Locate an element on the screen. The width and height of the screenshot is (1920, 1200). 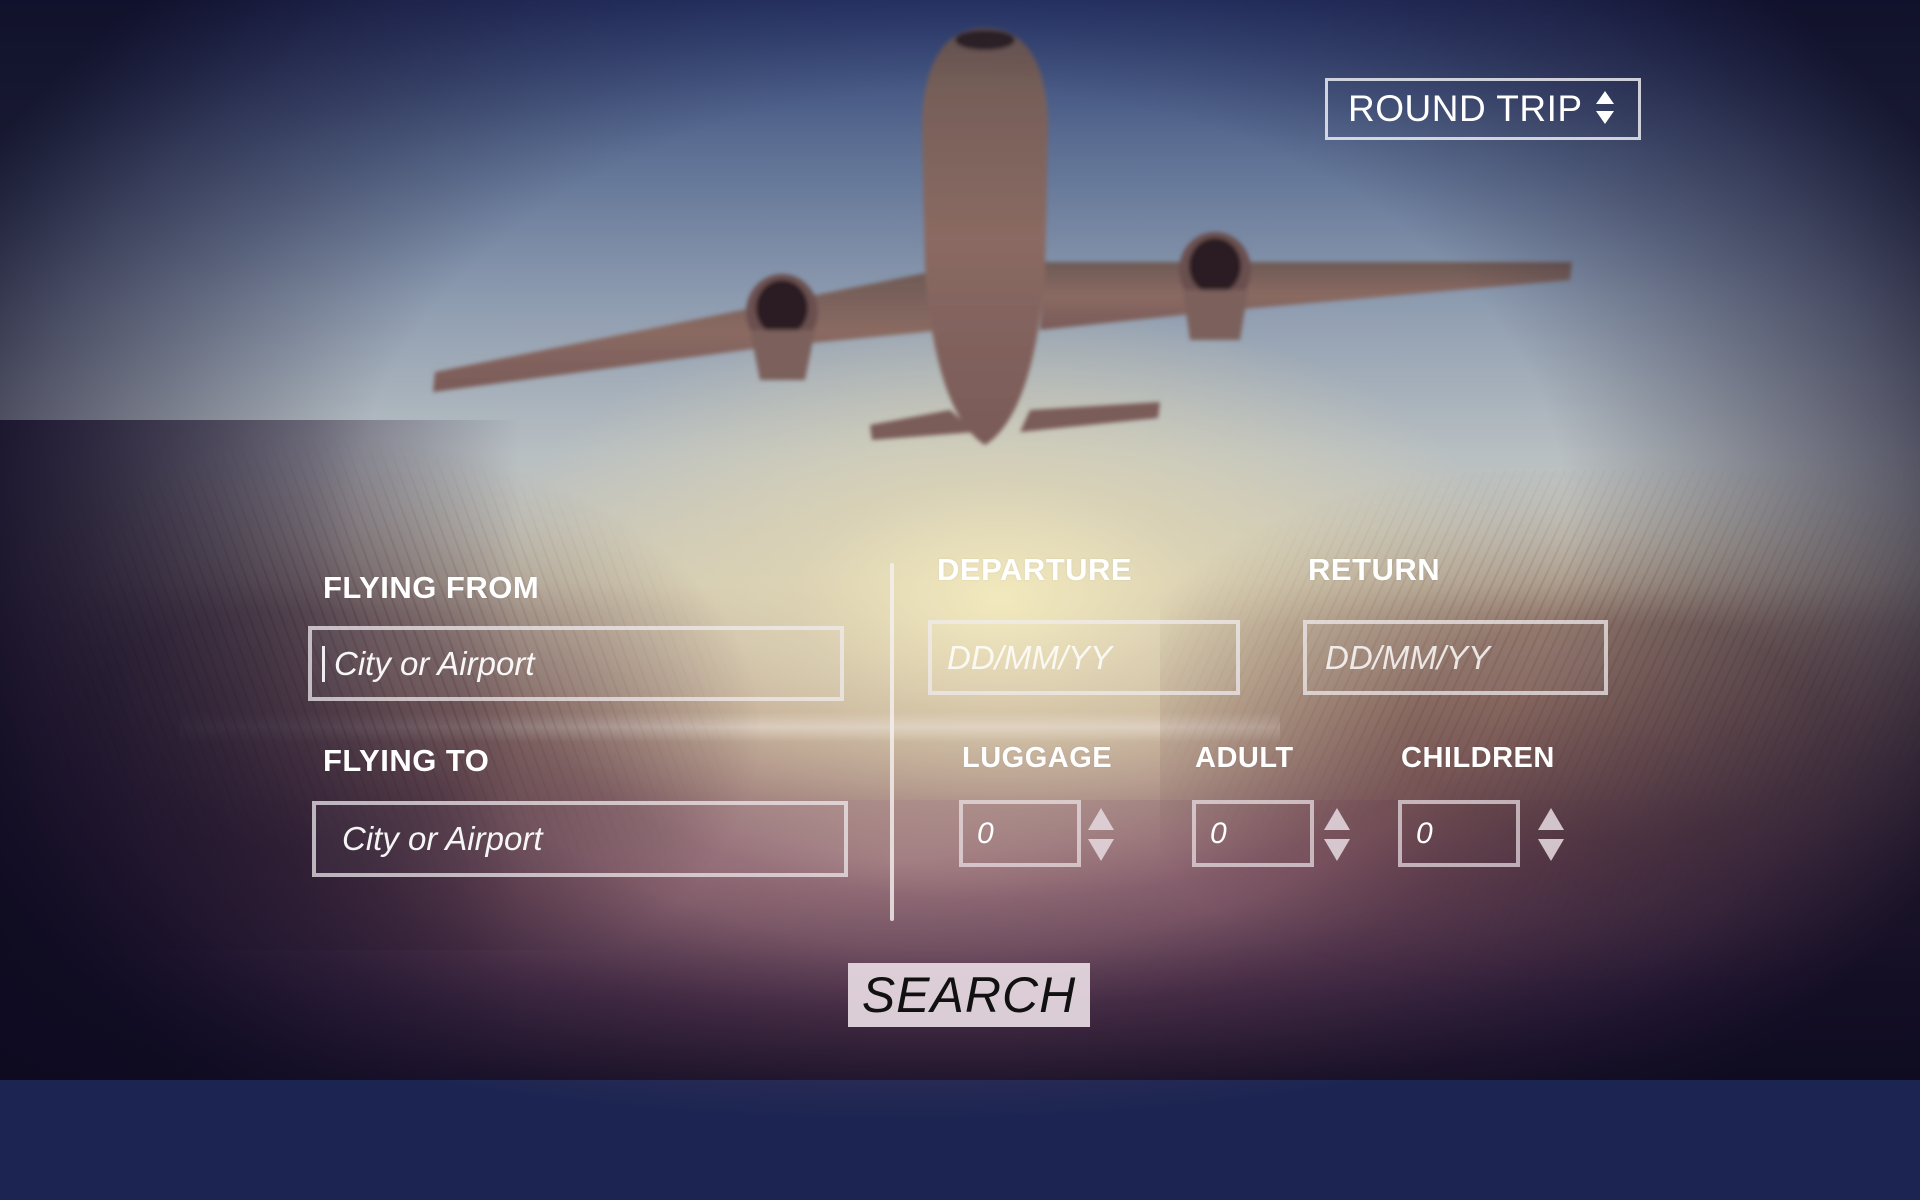
flying-from-input: City or Airport is located at coordinates (576, 663).